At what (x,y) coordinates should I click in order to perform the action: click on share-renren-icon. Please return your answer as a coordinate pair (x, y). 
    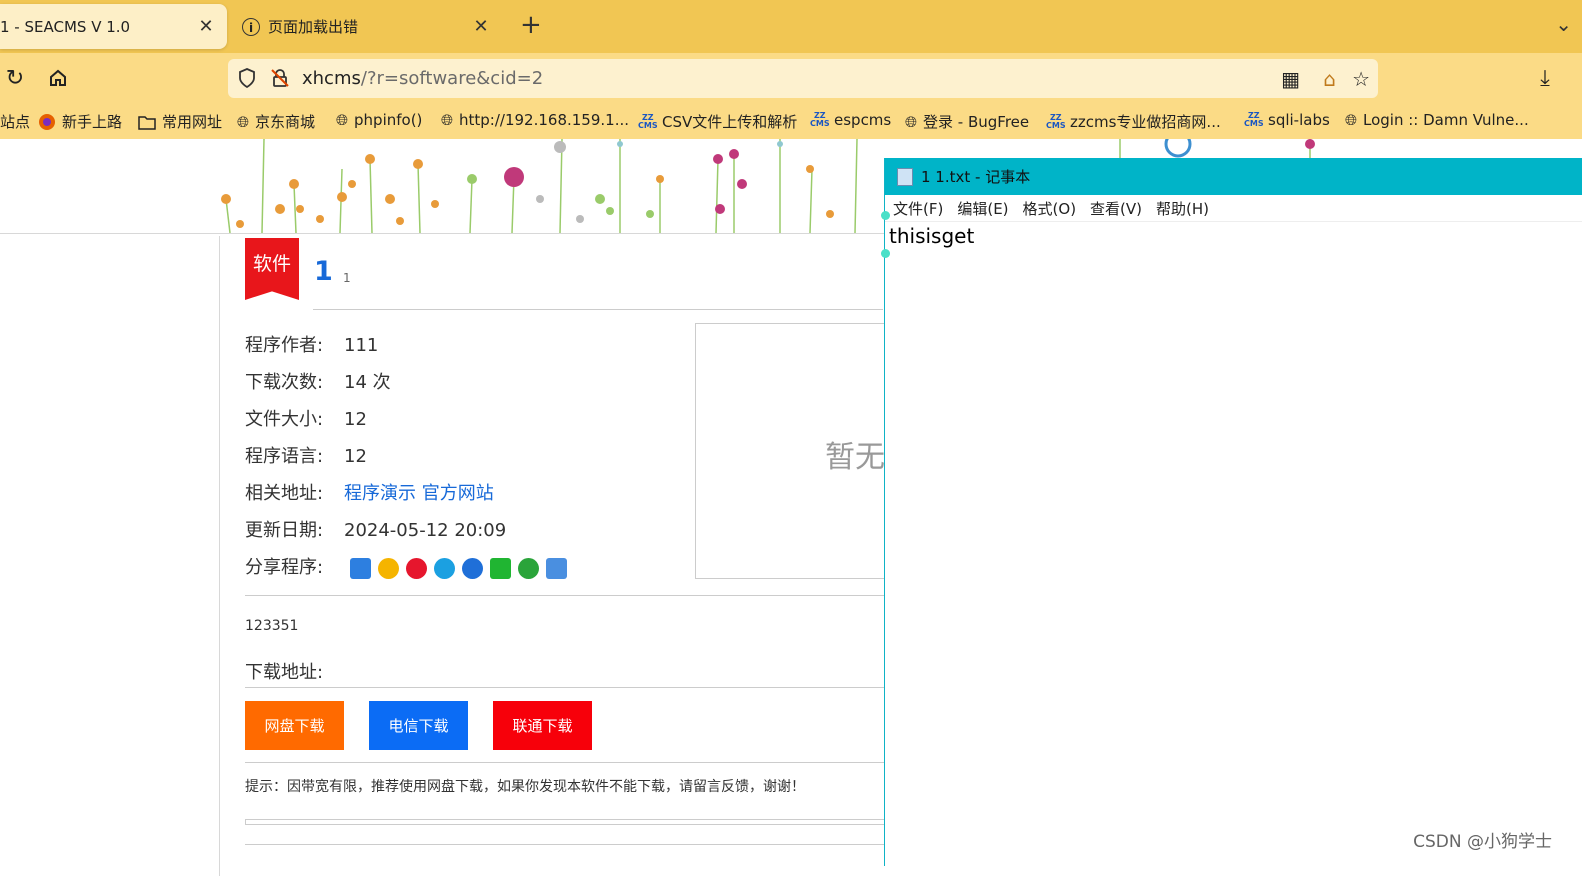
    Looking at the image, I should click on (472, 568).